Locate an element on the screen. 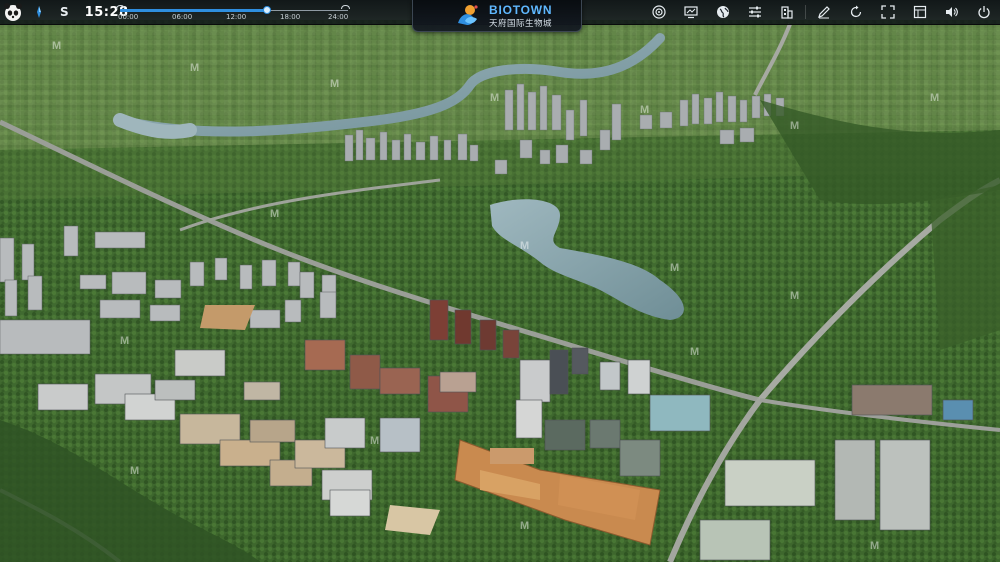 This screenshot has width=1000, height=562. time-tick-label: 00:00 is located at coordinates (128, 17).